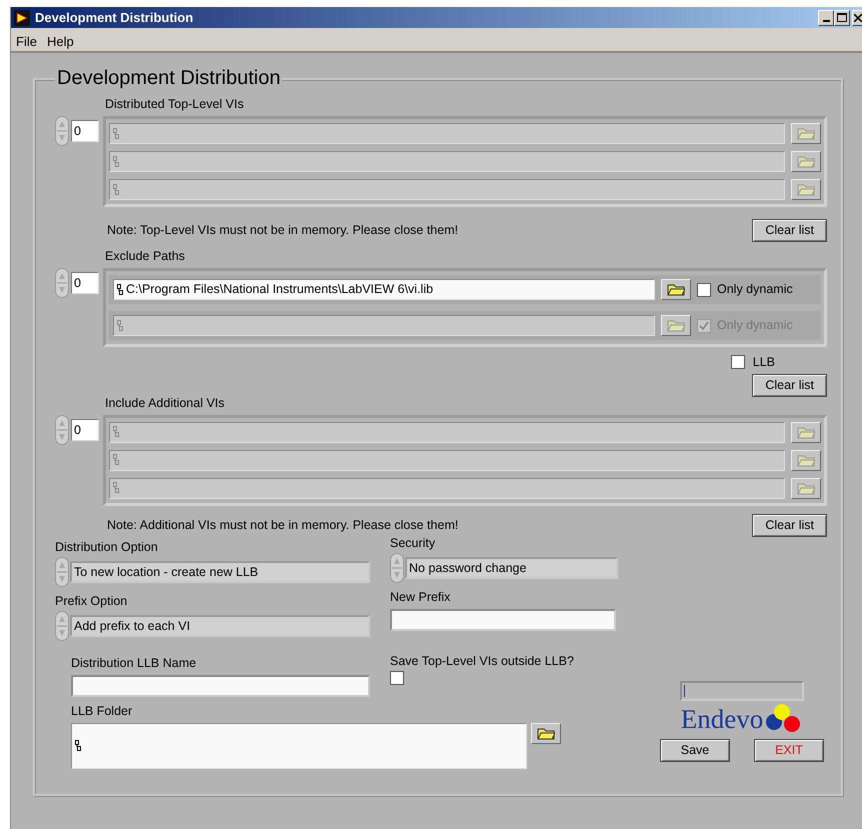  Describe the element at coordinates (826, 18) in the screenshot. I see `minimize-button` at that location.